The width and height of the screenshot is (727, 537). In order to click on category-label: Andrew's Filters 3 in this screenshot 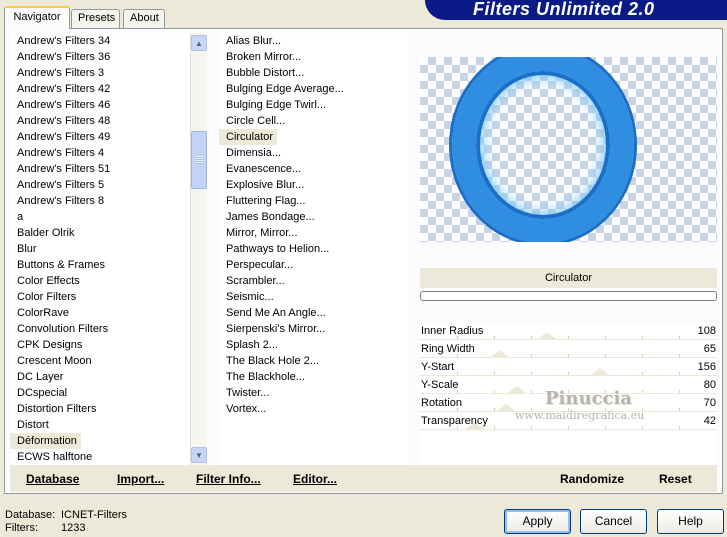, I will do `click(61, 73)`.